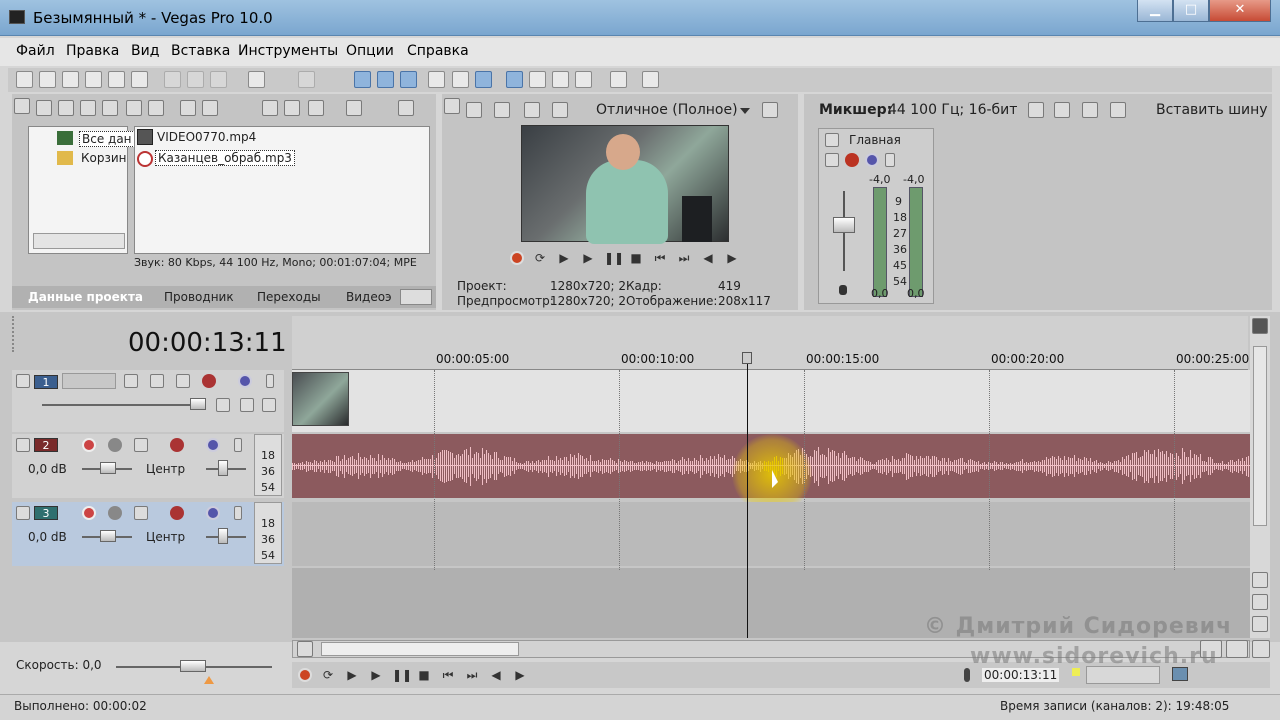  Describe the element at coordinates (288, 51) in the screenshot. I see `menu-tools: Инструменты` at that location.